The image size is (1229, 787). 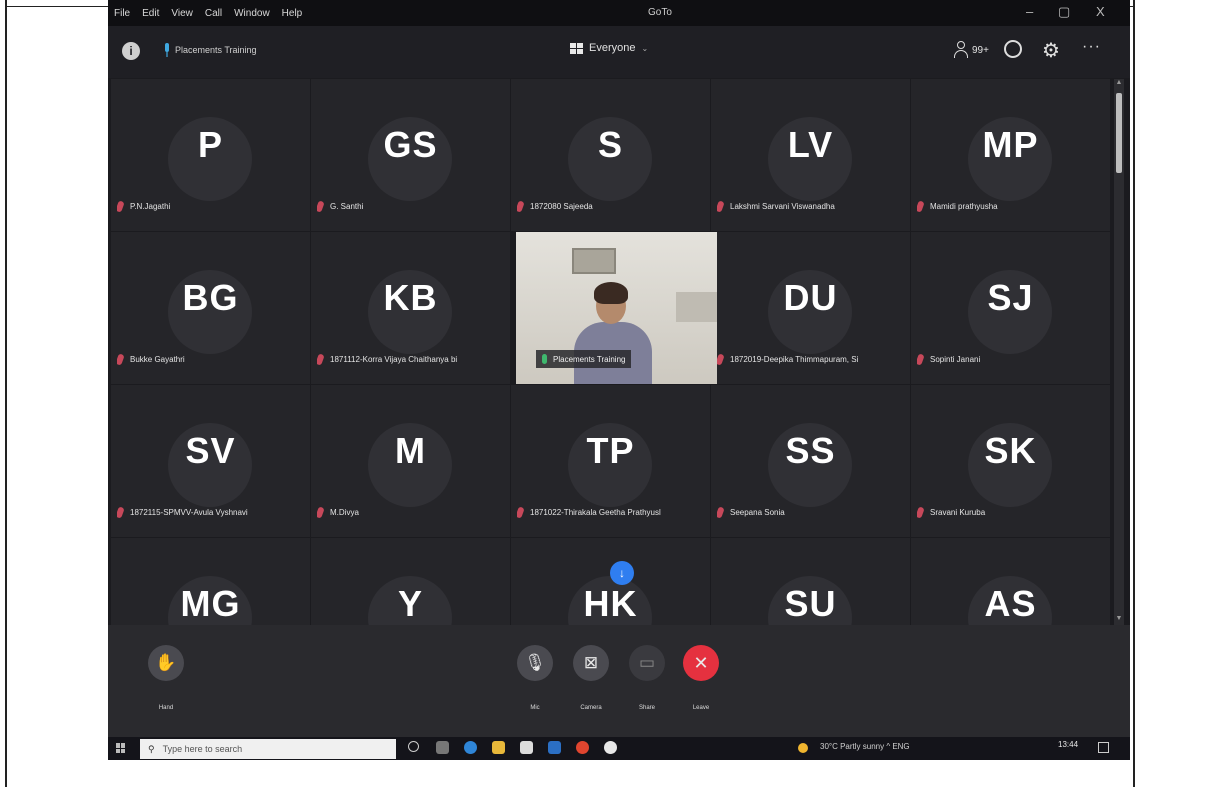 What do you see at coordinates (1119, 84) in the screenshot?
I see `scroll-up-arrow-icon: ▲` at bounding box center [1119, 84].